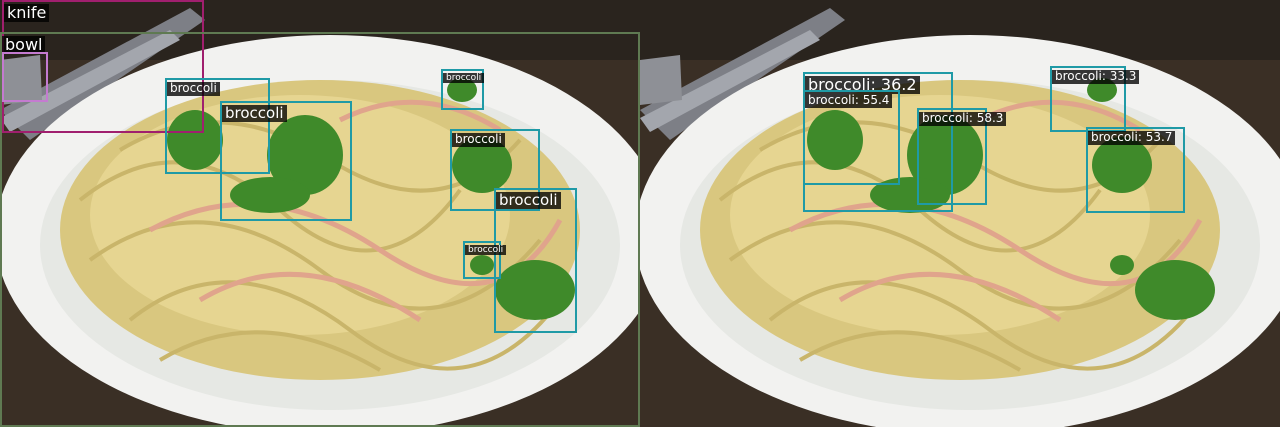 This screenshot has width=1280, height=427. Describe the element at coordinates (1132, 137) in the screenshot. I see `detection-label: broccoli: 53.7` at that location.